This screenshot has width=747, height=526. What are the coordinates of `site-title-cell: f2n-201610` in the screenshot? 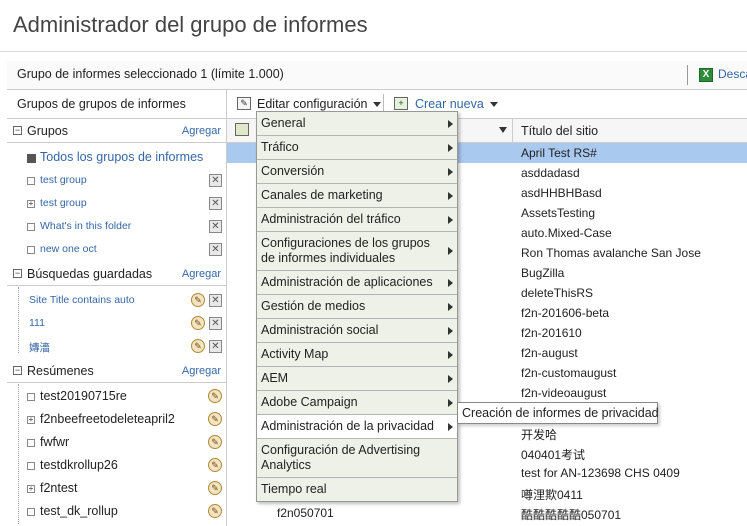 It's located at (551, 333).